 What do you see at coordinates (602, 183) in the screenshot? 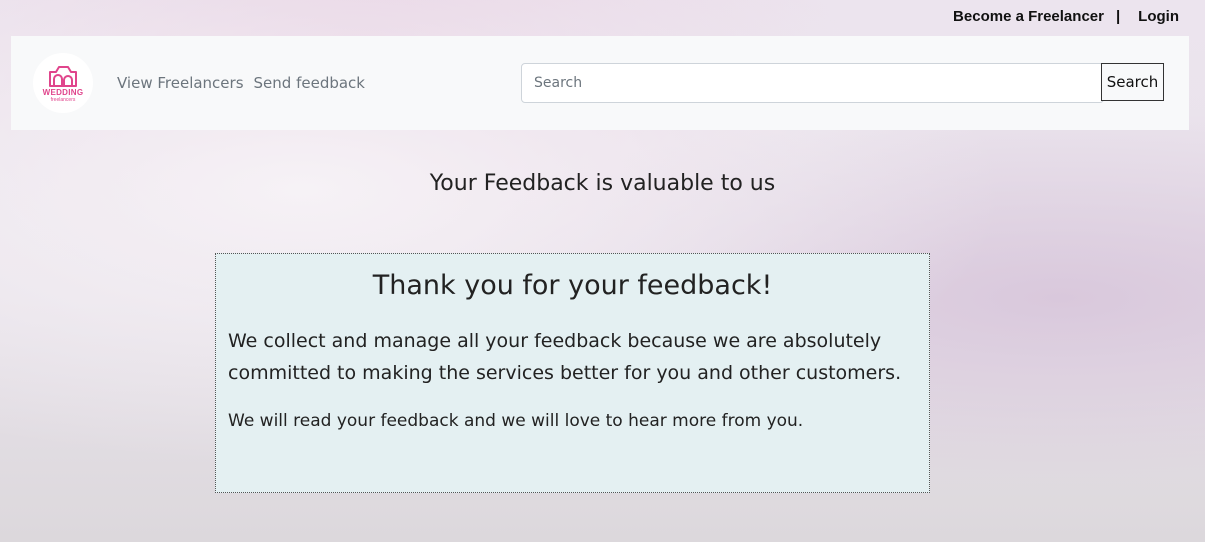
I see `page-heading: Your Feedback is valuable to us` at bounding box center [602, 183].